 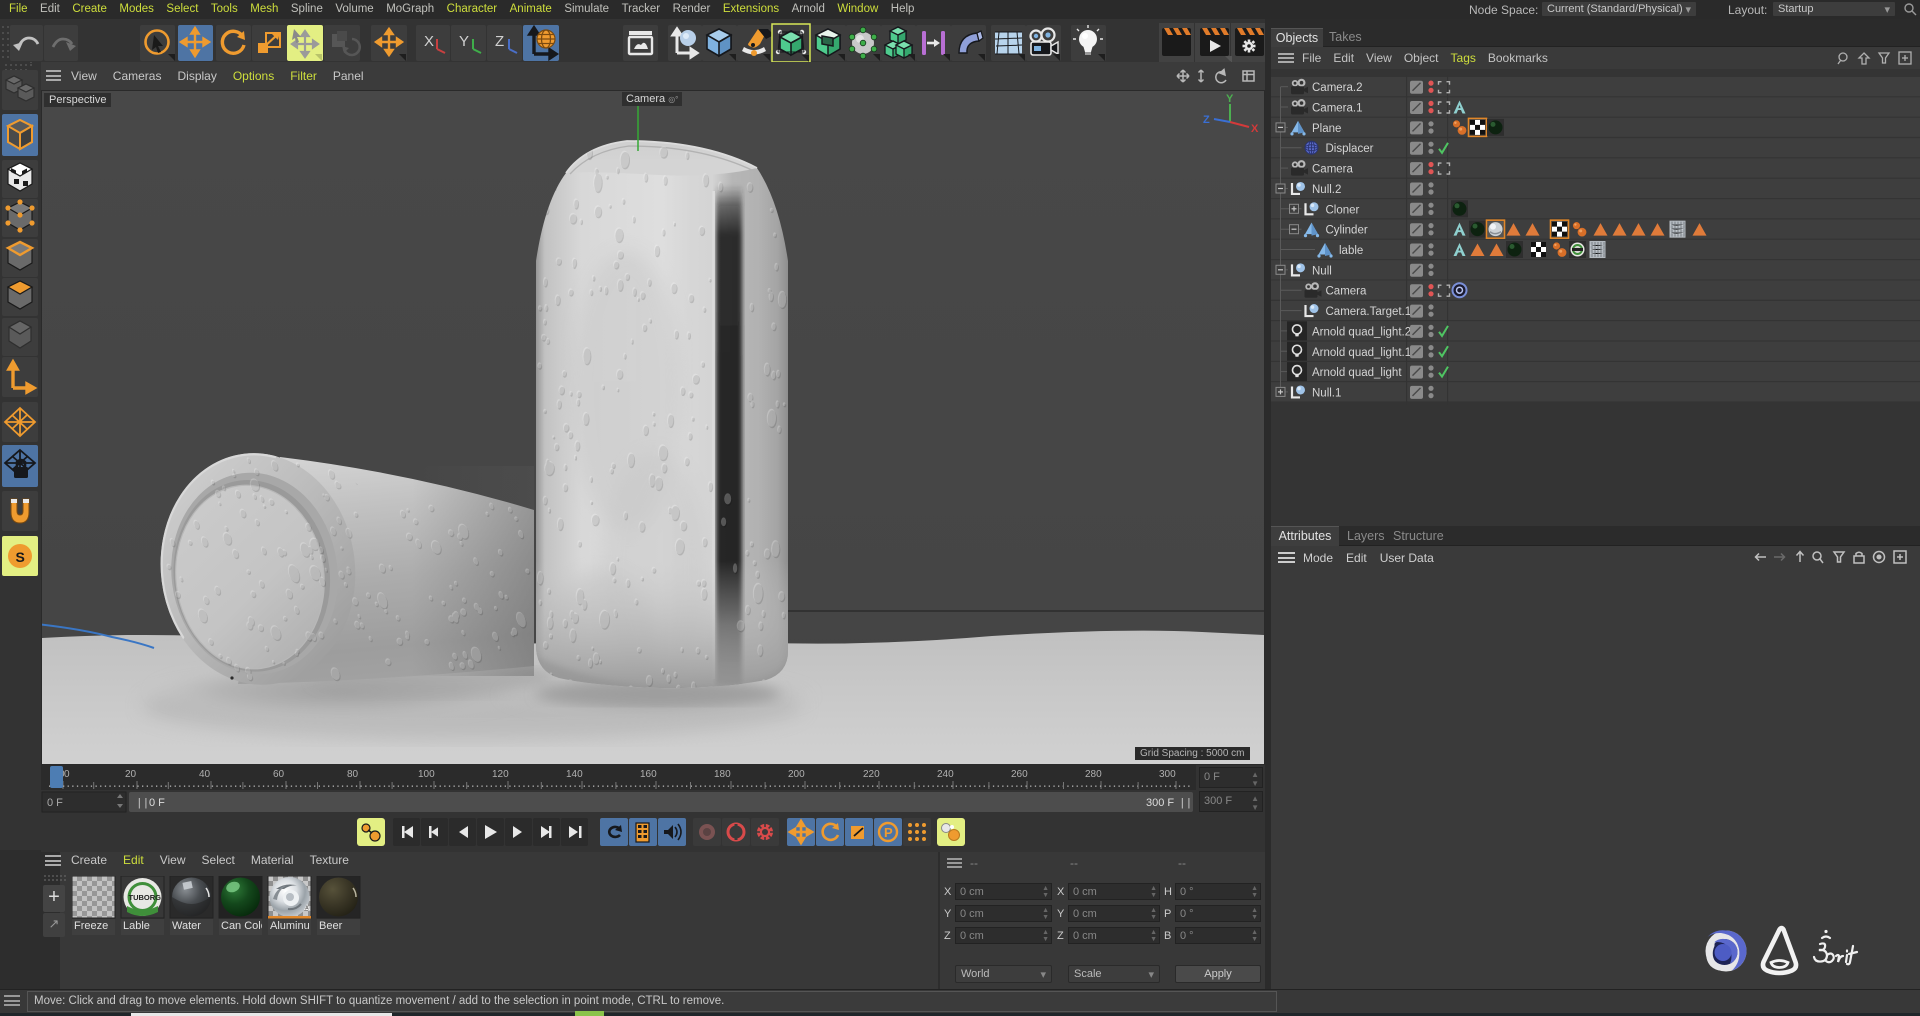 What do you see at coordinates (1093, 774) in the screenshot?
I see `svg-text: 280` at bounding box center [1093, 774].